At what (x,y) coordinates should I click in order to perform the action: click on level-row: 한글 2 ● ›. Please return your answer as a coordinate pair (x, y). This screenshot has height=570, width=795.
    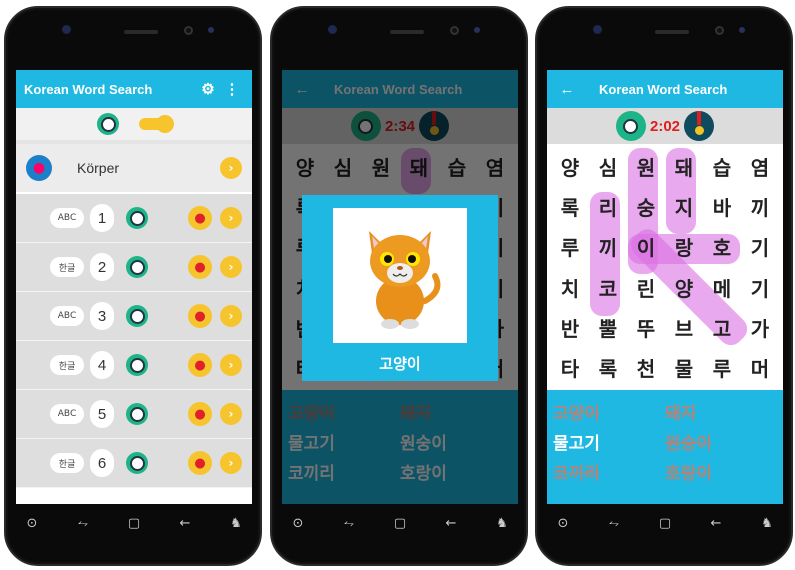
    Looking at the image, I should click on (134, 267).